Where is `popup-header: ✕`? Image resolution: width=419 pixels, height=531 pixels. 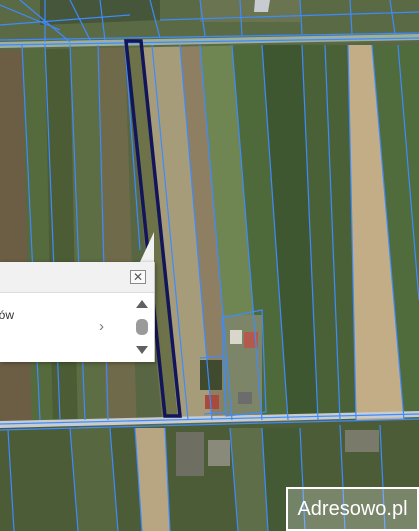
popup-header: ✕ is located at coordinates (77, 277).